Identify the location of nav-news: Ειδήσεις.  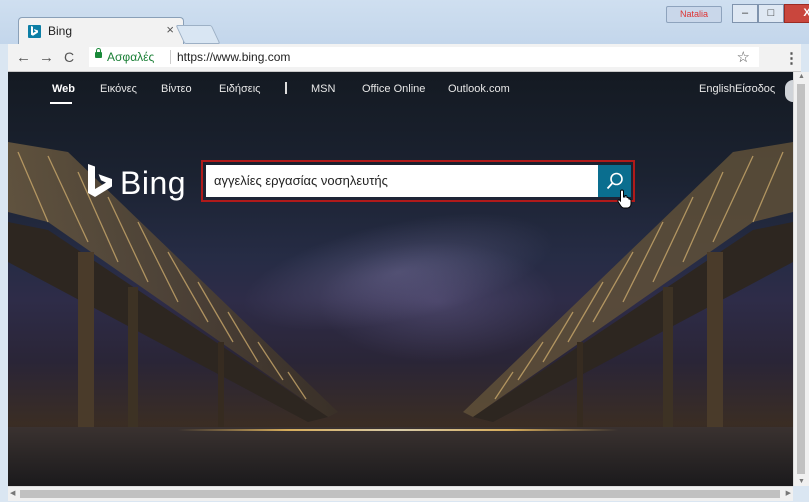
(239, 89).